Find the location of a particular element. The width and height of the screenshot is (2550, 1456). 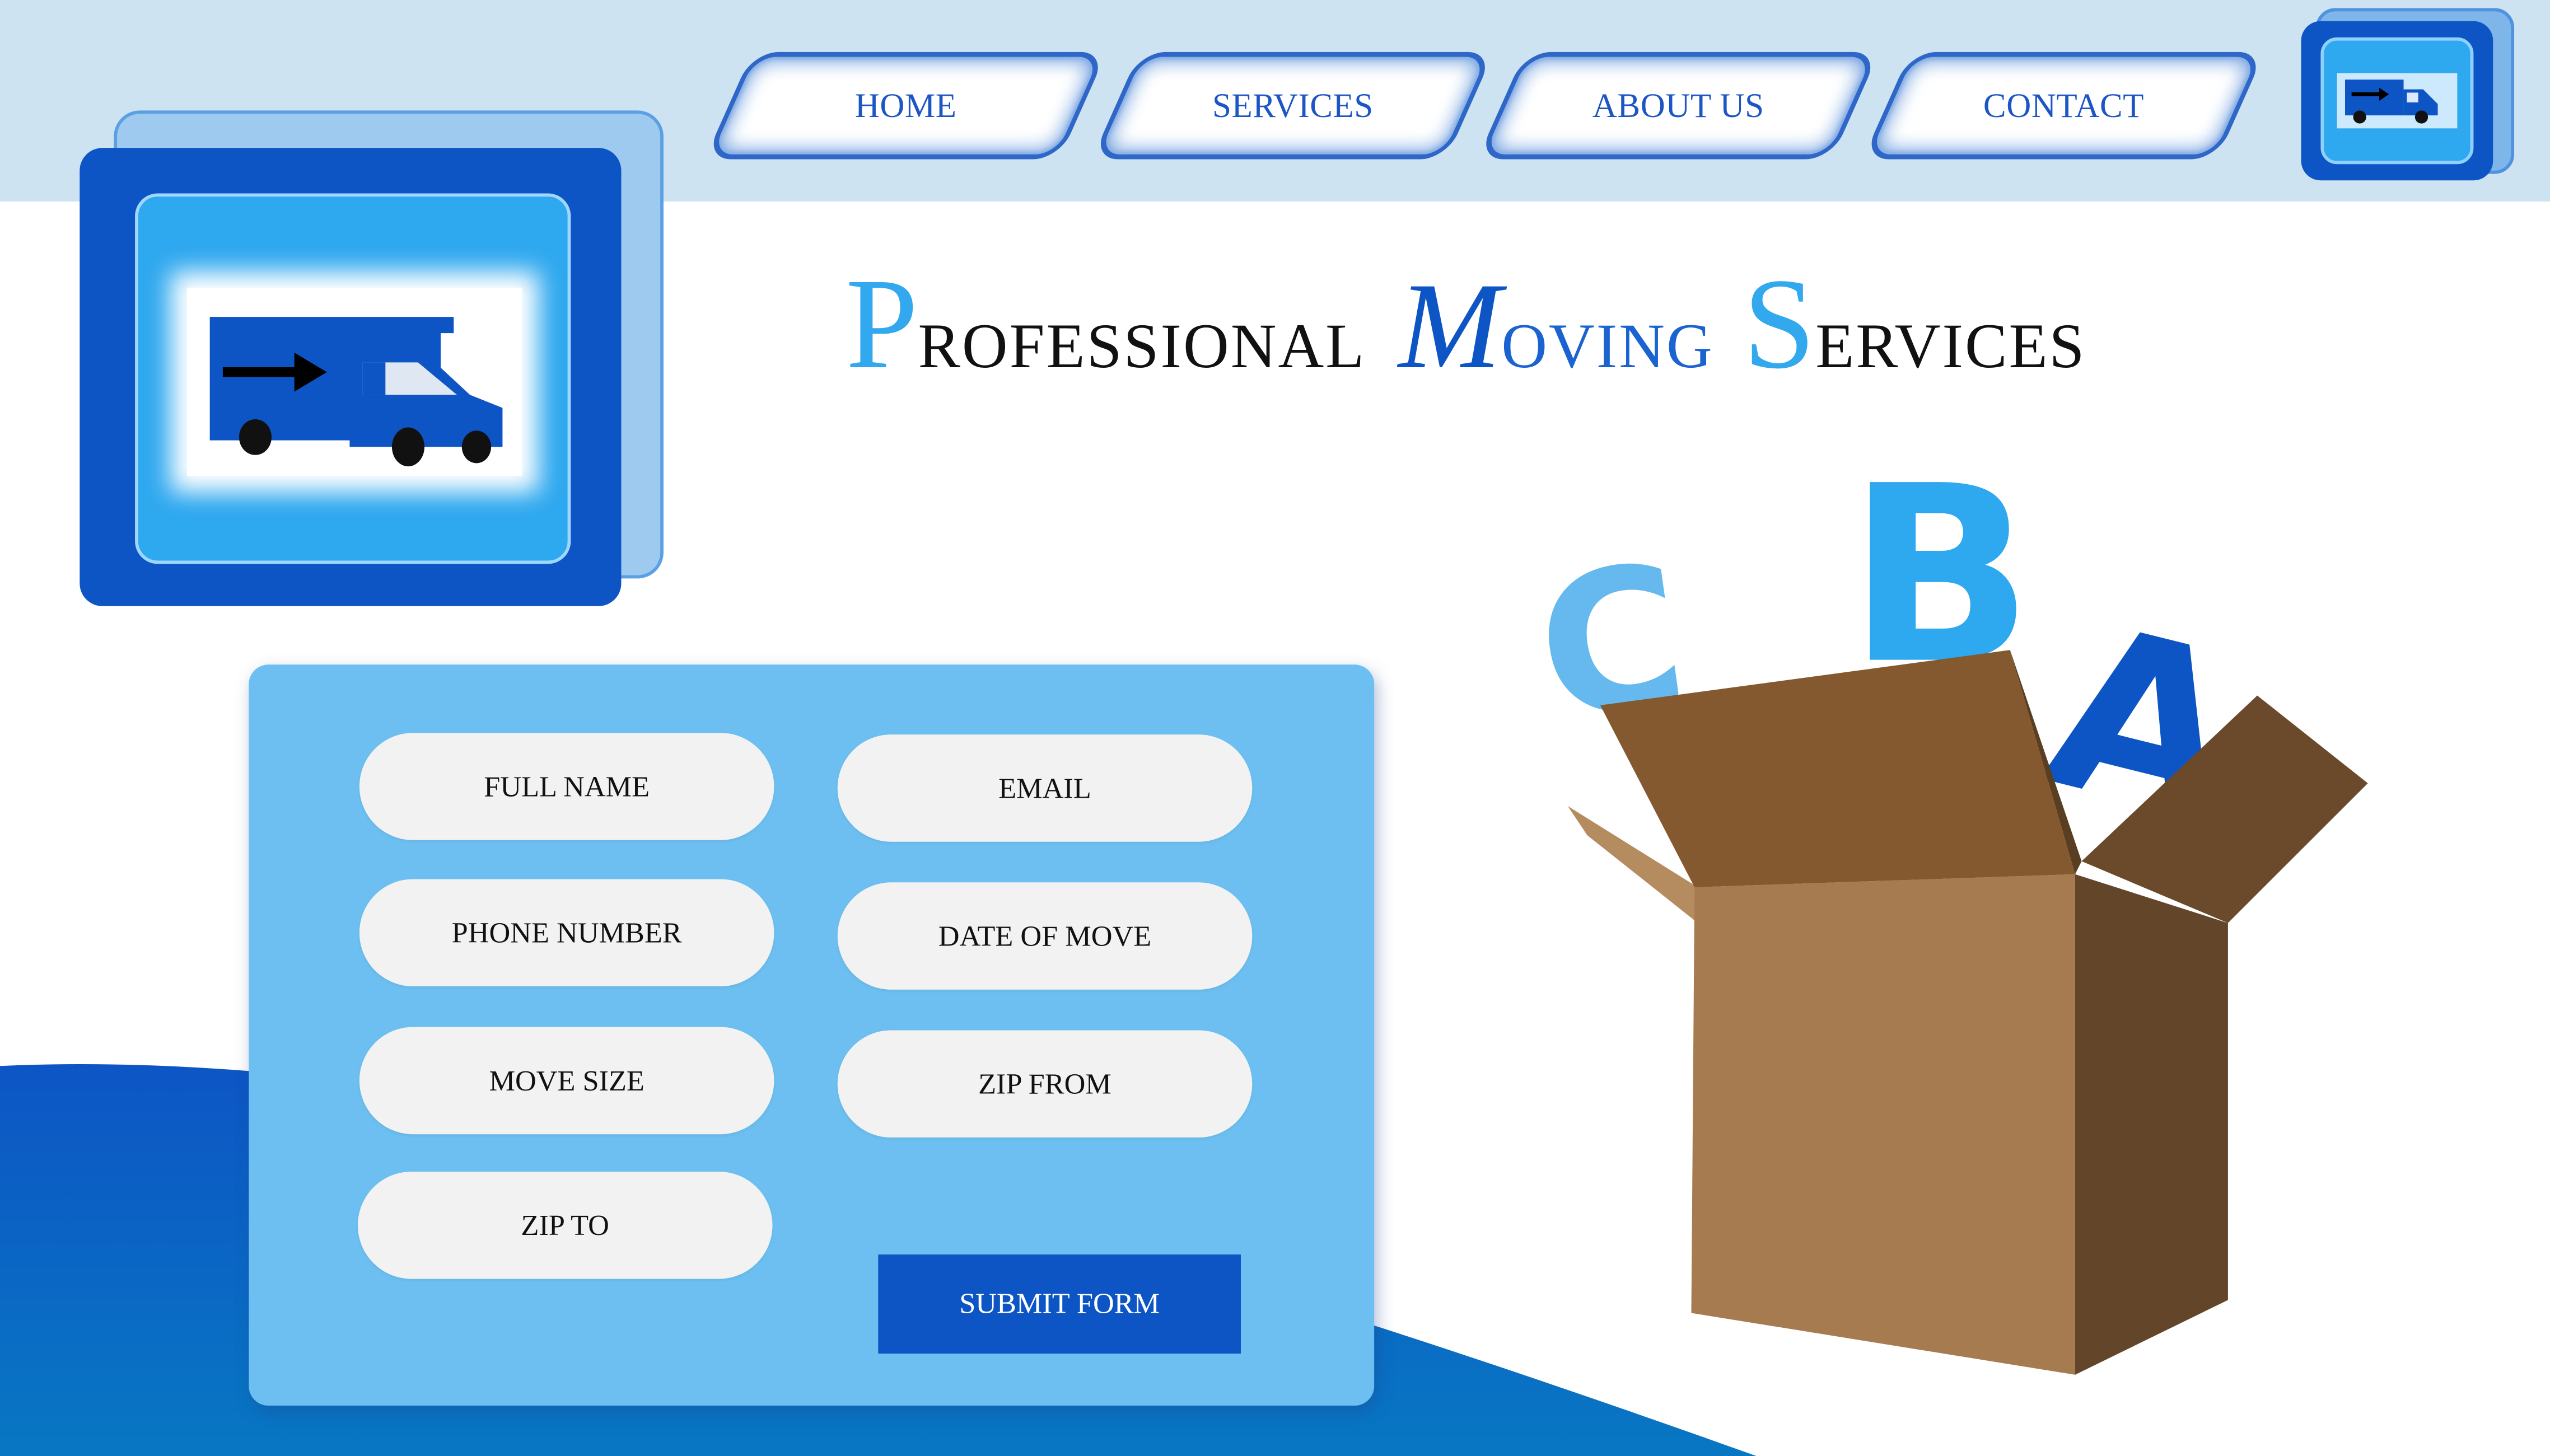

nav-home-button: HOME is located at coordinates (905, 106).